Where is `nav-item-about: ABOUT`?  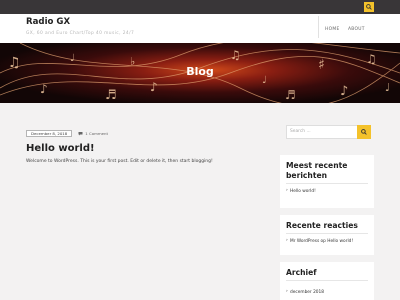
nav-item-about: ABOUT is located at coordinates (356, 29).